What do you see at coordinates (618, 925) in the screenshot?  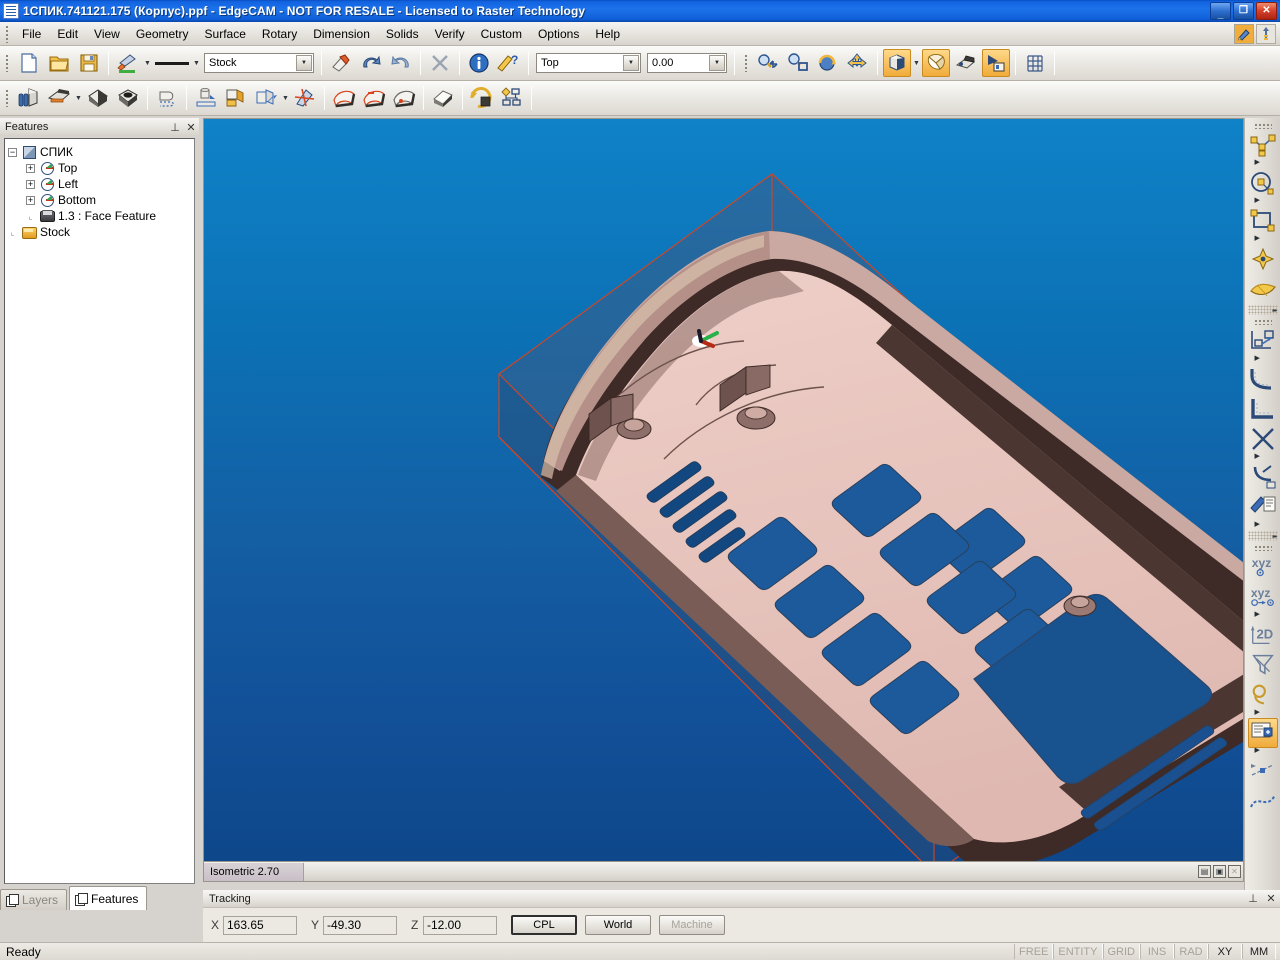 I see `world-button: World` at bounding box center [618, 925].